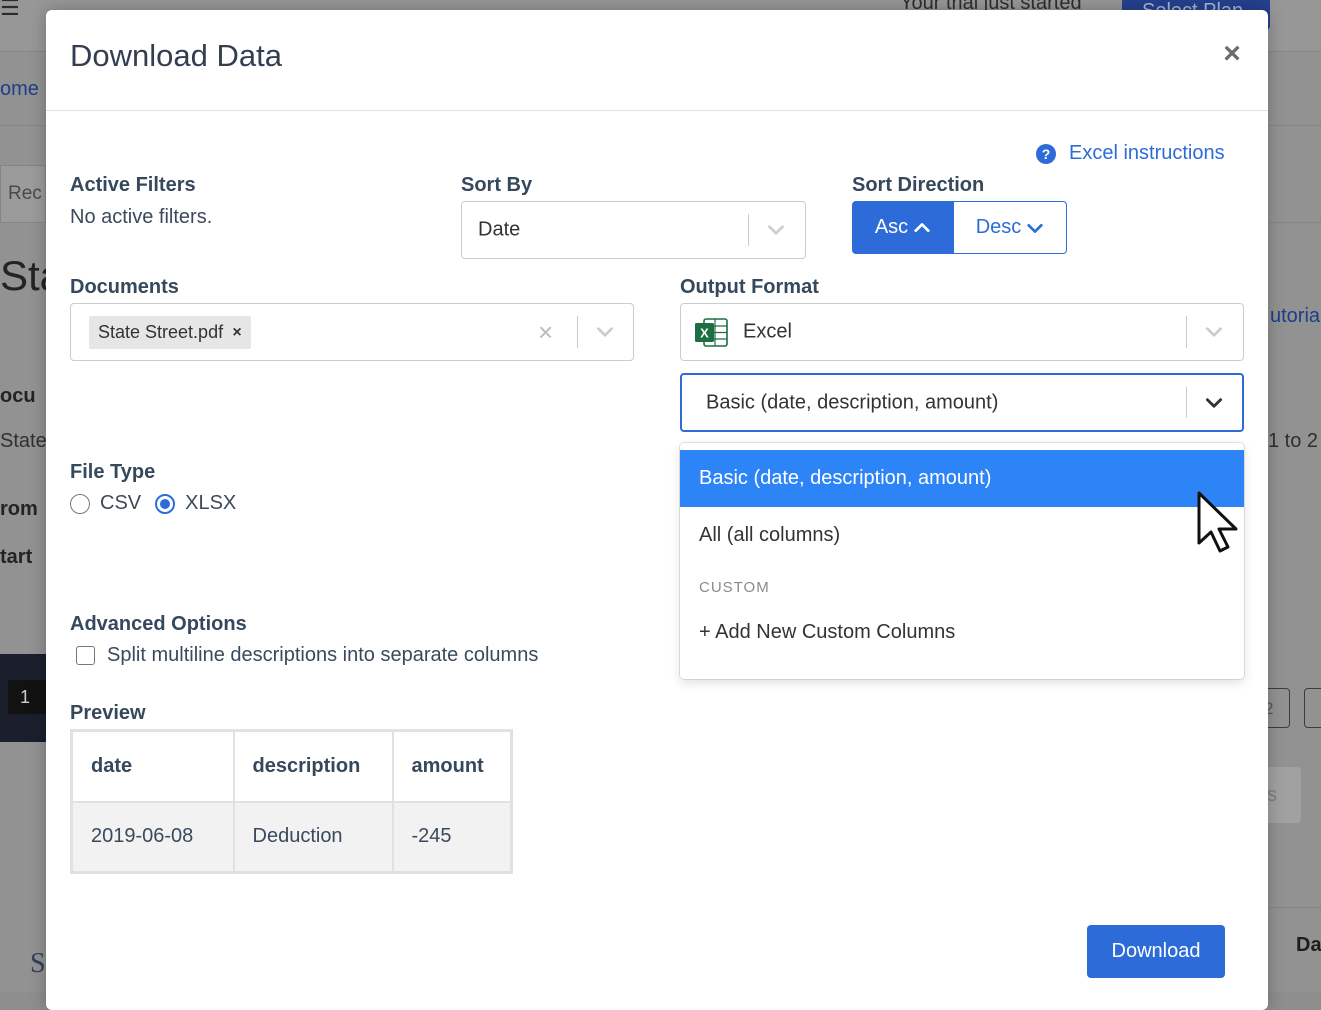  I want to click on mouse-pointer-icon, so click(1217, 522).